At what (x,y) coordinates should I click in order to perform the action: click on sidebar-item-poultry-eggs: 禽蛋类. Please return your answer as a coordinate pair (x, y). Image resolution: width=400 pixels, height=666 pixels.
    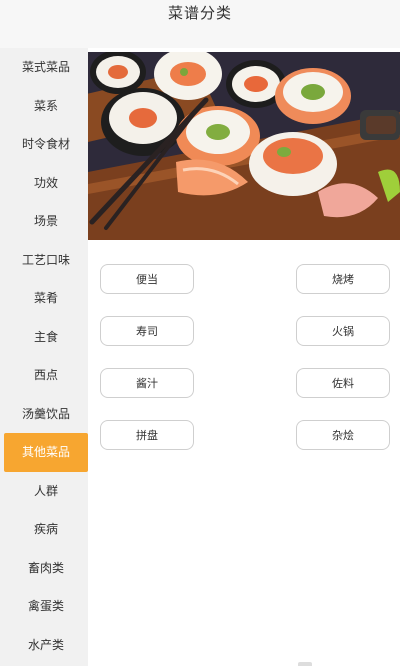
    Looking at the image, I should click on (46, 606).